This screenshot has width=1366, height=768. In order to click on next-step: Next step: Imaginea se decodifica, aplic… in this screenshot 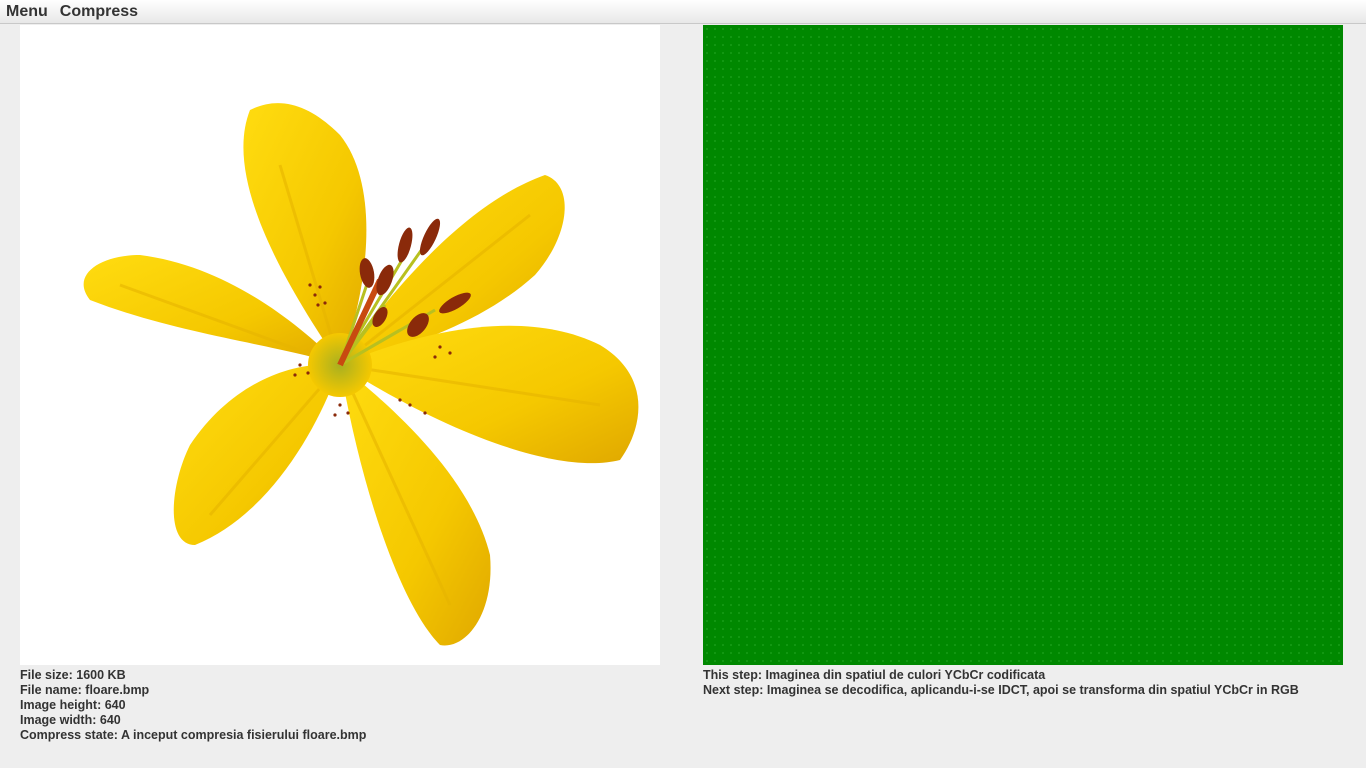, I will do `click(1001, 690)`.